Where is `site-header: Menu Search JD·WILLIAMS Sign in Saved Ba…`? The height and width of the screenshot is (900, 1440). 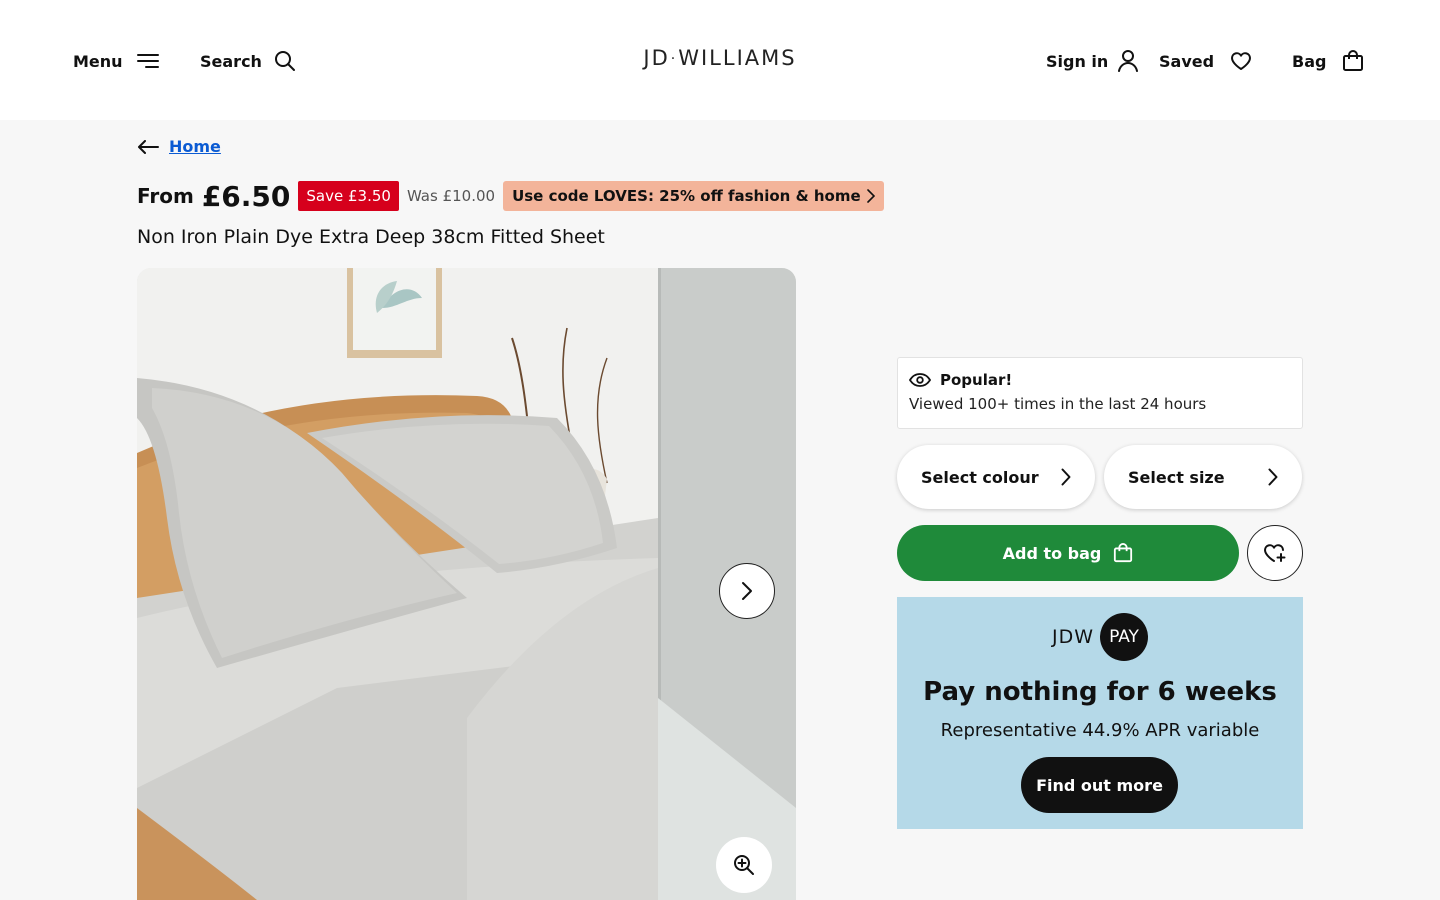
site-header: Menu Search JD·WILLIAMS Sign in Saved Ba… is located at coordinates (720, 60).